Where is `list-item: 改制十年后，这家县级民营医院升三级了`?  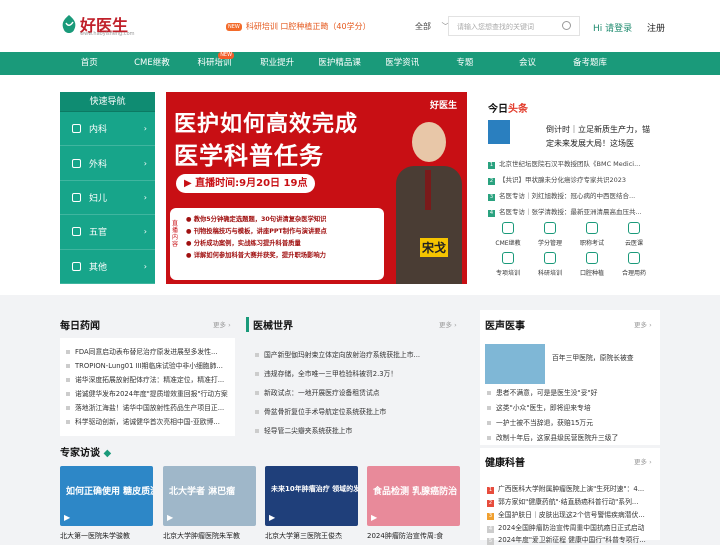 list-item: 改制十年后，这家县级民营医院升三级了 is located at coordinates (572, 437).